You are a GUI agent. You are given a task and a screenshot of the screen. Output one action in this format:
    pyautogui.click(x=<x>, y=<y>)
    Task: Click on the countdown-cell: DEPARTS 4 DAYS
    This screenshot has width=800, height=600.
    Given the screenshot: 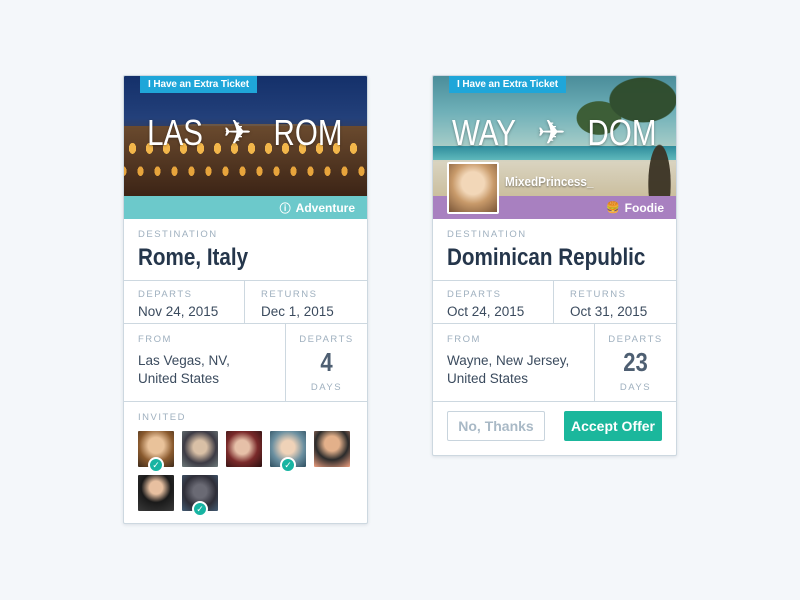 What is the action you would take?
    pyautogui.click(x=326, y=362)
    